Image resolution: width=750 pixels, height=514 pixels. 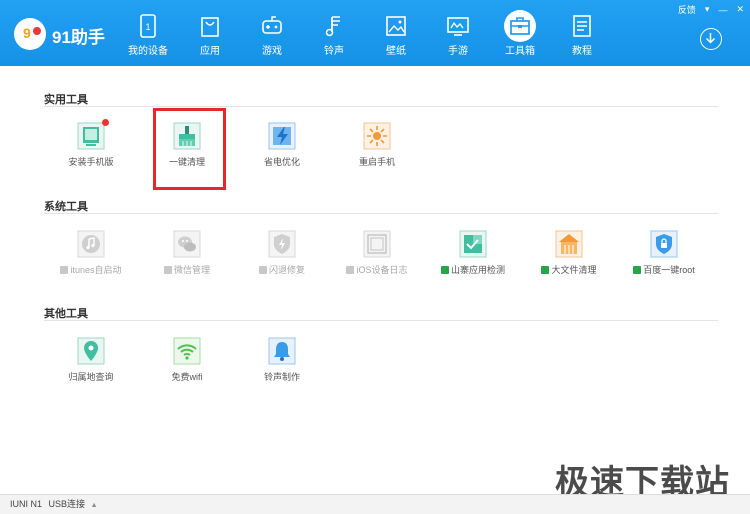 What do you see at coordinates (707, 9) in the screenshot?
I see `menu-dropdown-icon: ▾` at bounding box center [707, 9].